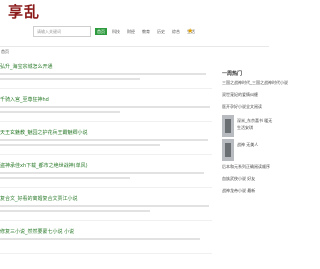 The height and width of the screenshot is (269, 320). What do you see at coordinates (161, 31) in the screenshot?
I see `nav-item-history: 历史` at bounding box center [161, 31].